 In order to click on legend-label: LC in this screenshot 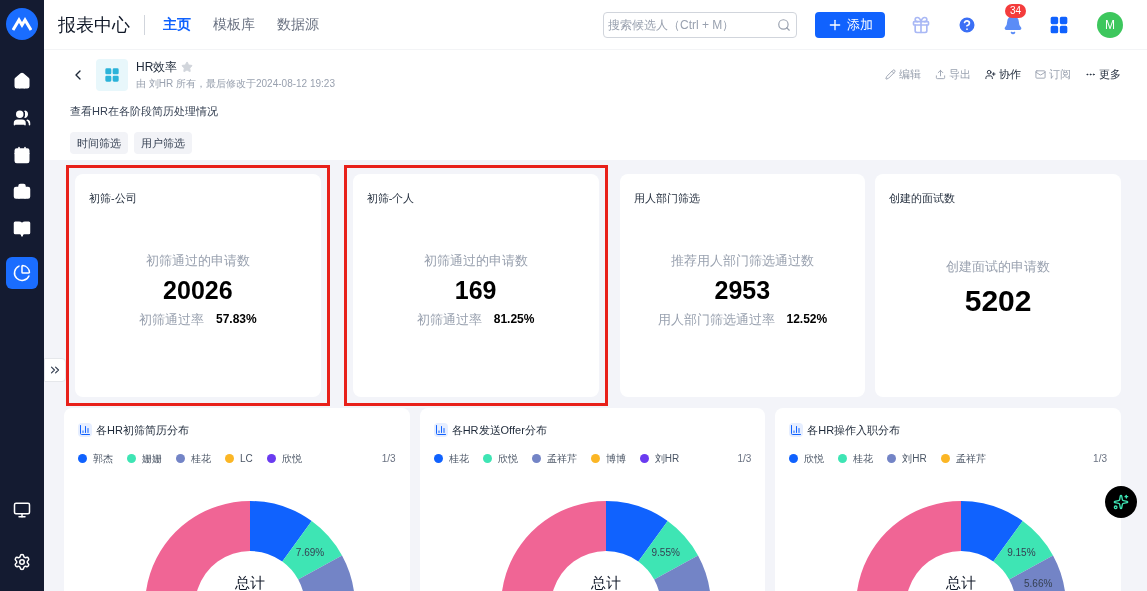, I will do `click(246, 458)`.